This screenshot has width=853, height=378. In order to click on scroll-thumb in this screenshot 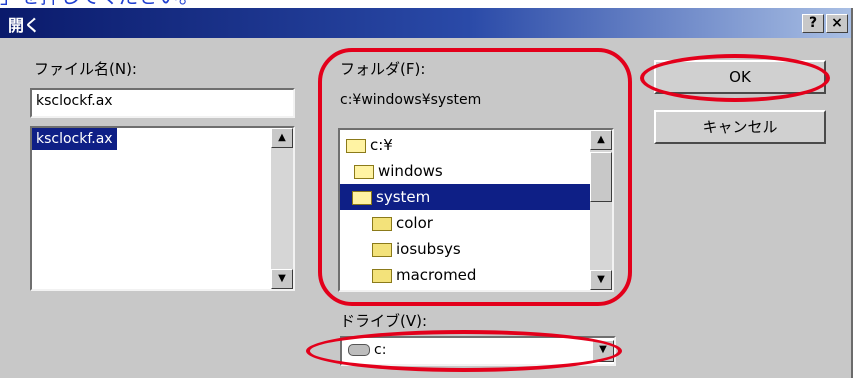, I will do `click(601, 177)`.